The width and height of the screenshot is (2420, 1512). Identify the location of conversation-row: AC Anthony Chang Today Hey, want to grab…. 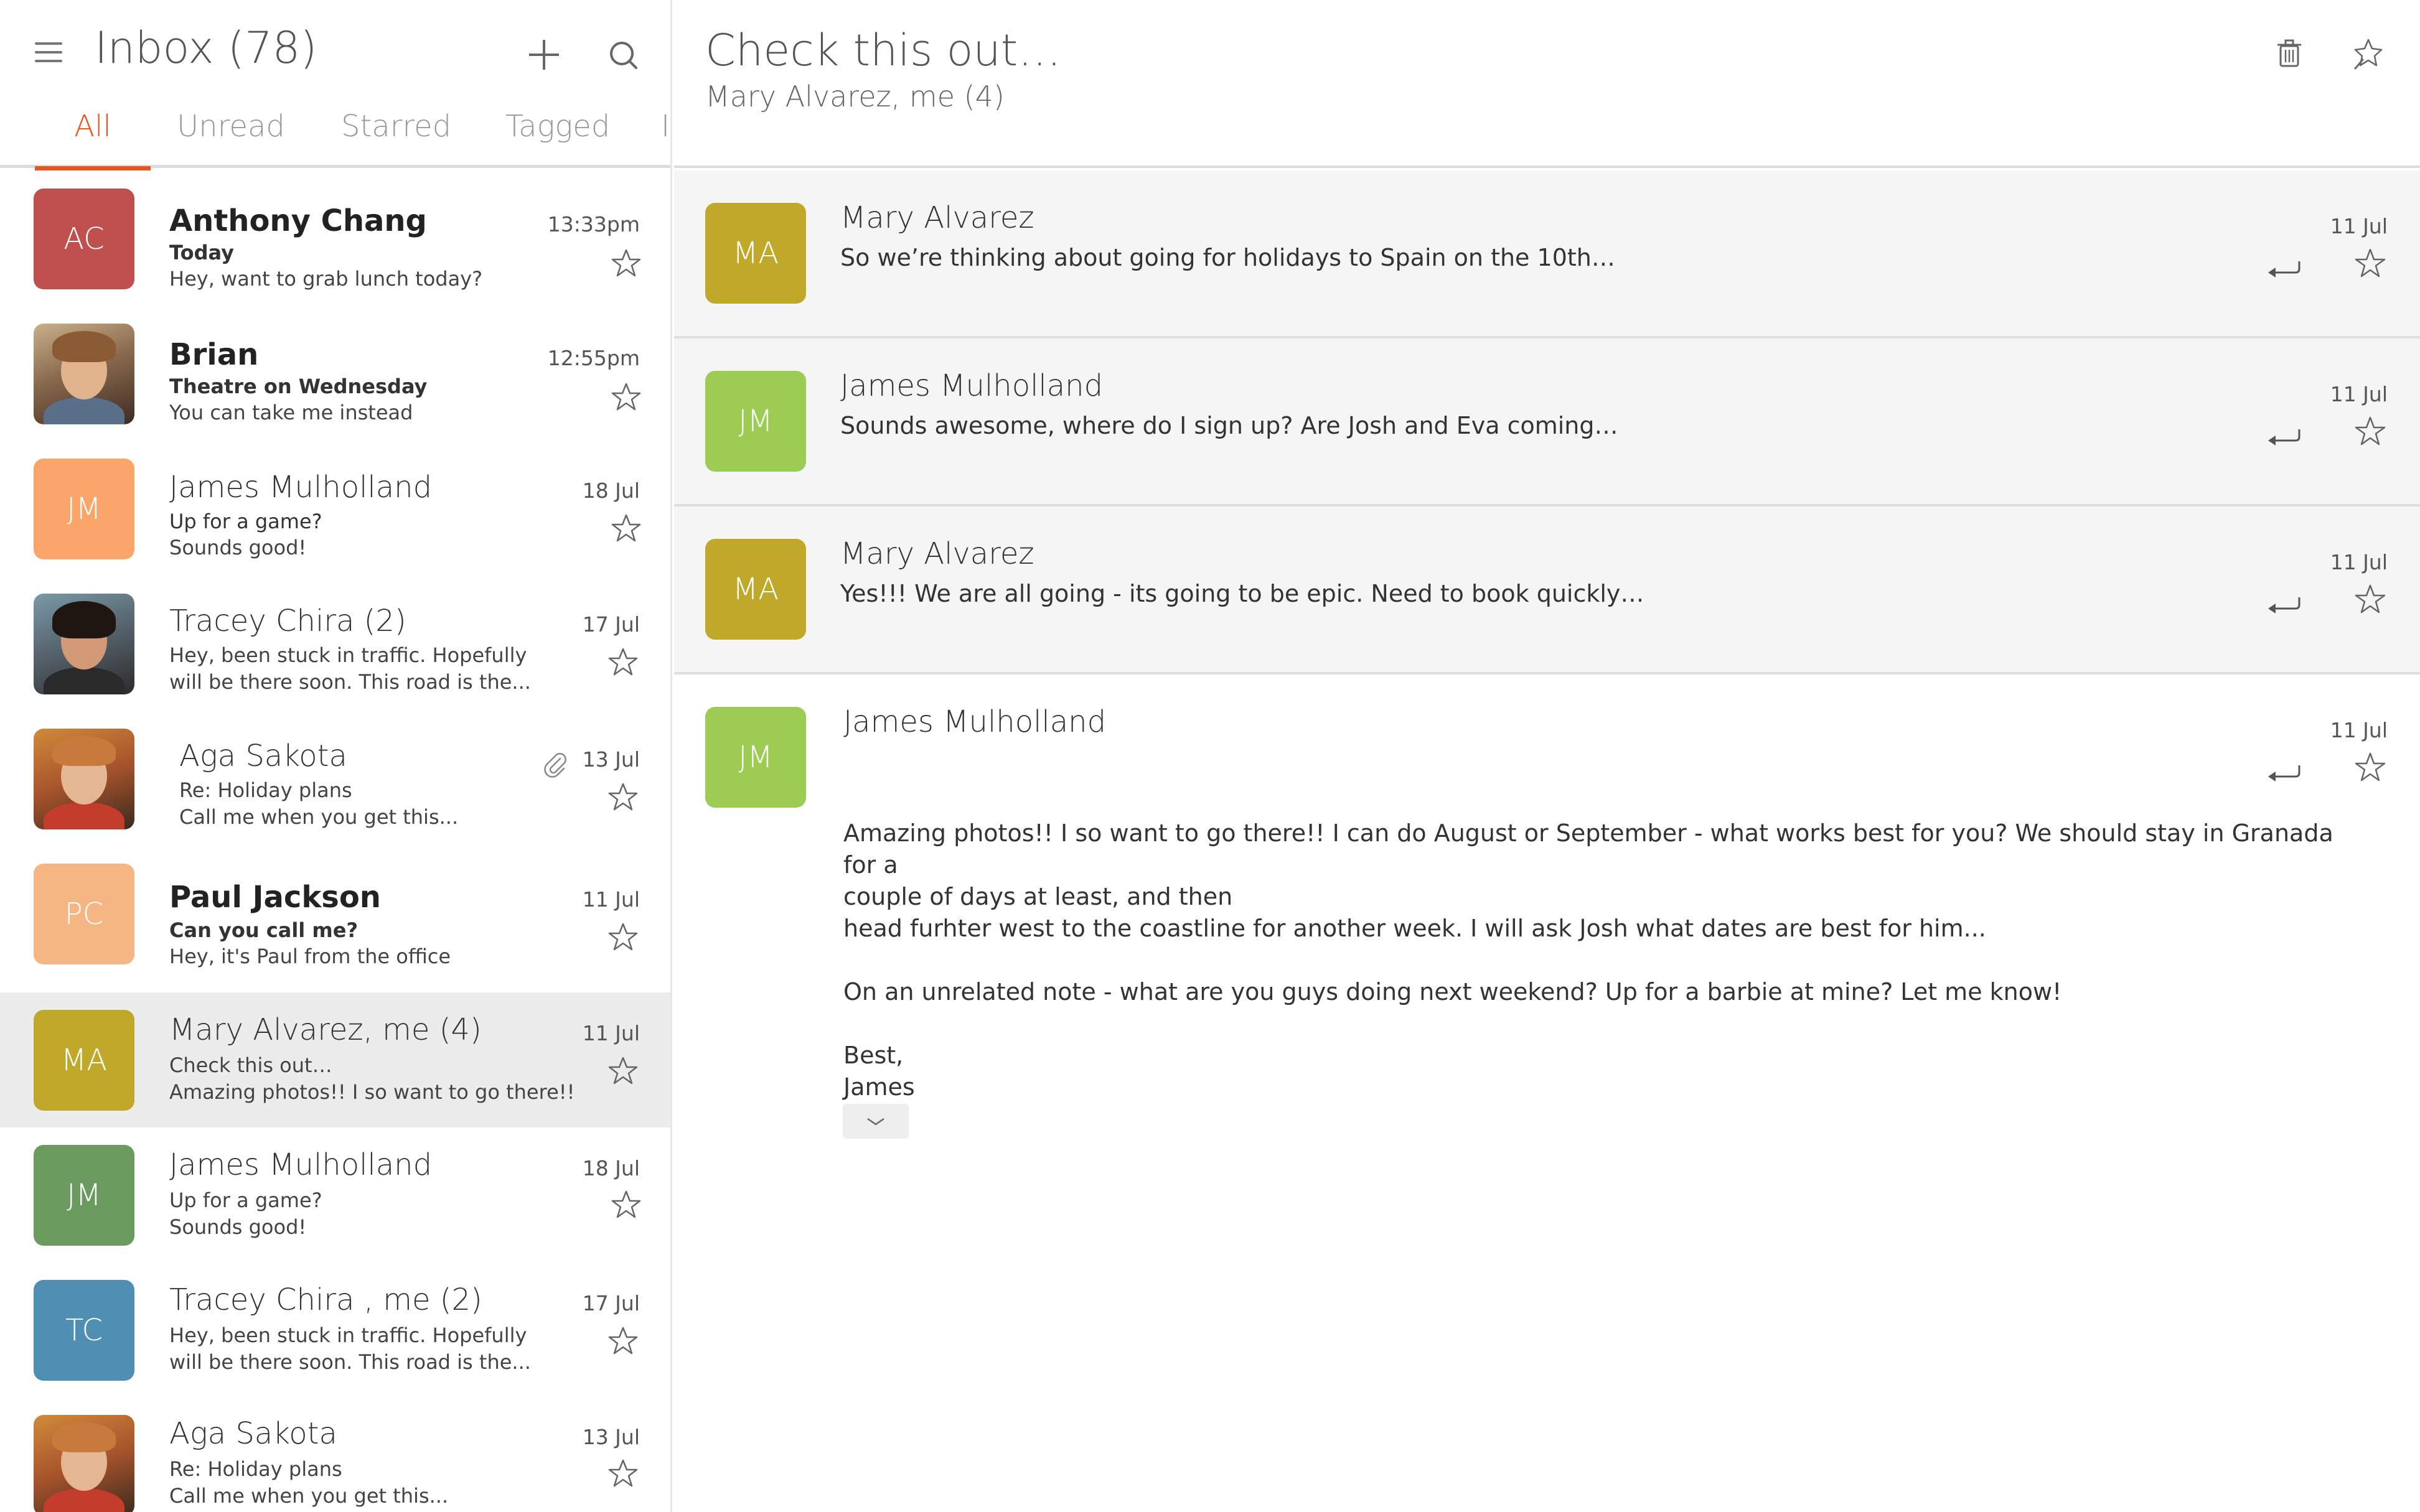
(335, 238).